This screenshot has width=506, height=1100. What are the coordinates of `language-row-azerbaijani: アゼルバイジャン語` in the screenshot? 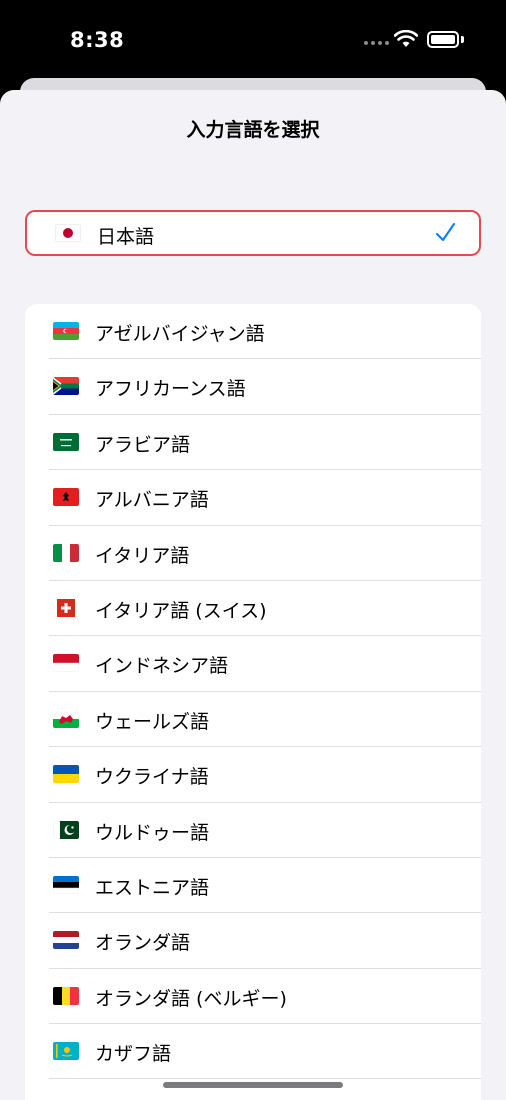 It's located at (253, 332).